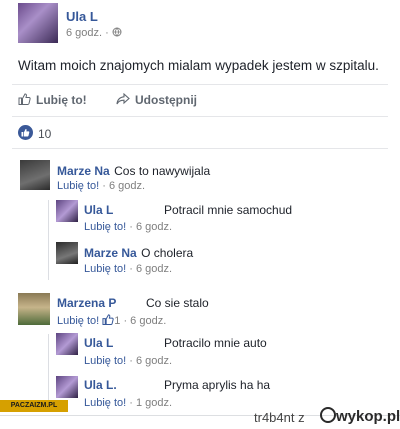  I want to click on comment-text: Cos to nawywijala, so click(162, 171).